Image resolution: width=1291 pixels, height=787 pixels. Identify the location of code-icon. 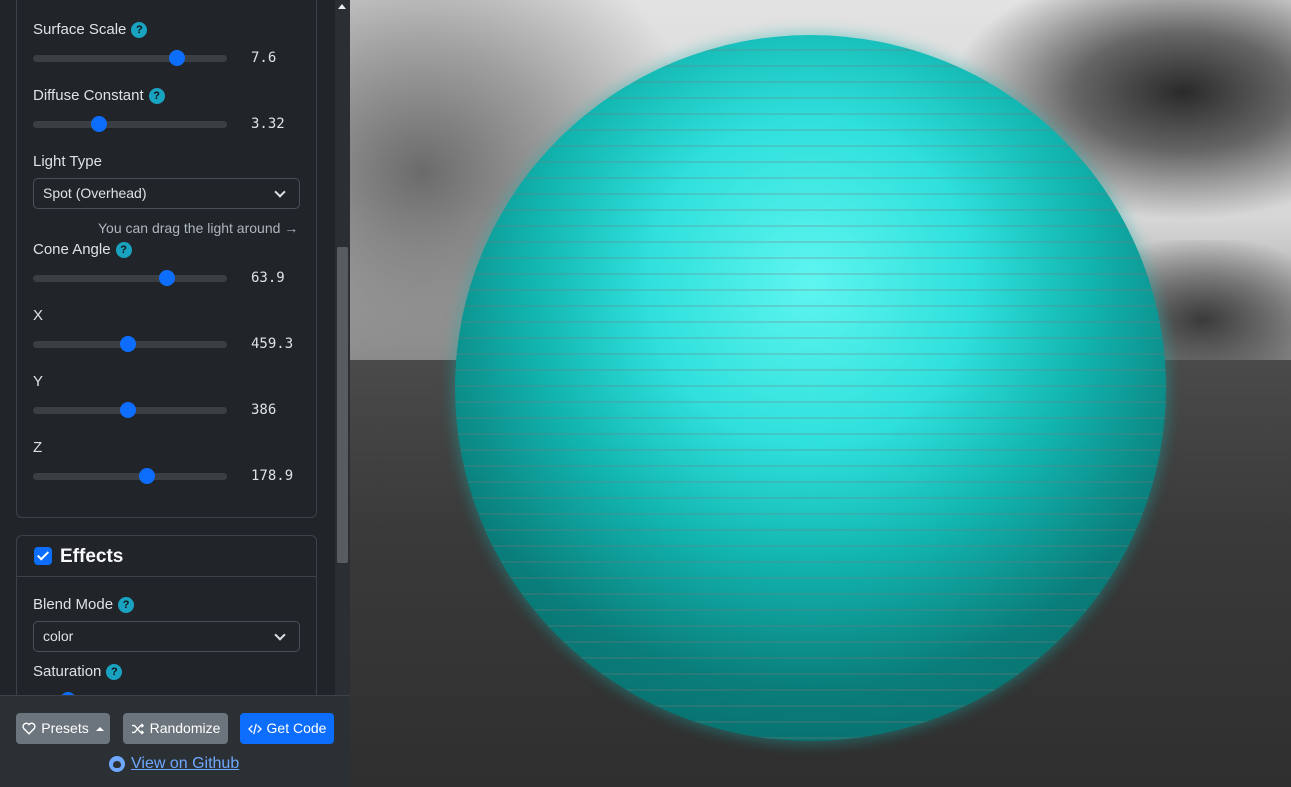
(254, 728).